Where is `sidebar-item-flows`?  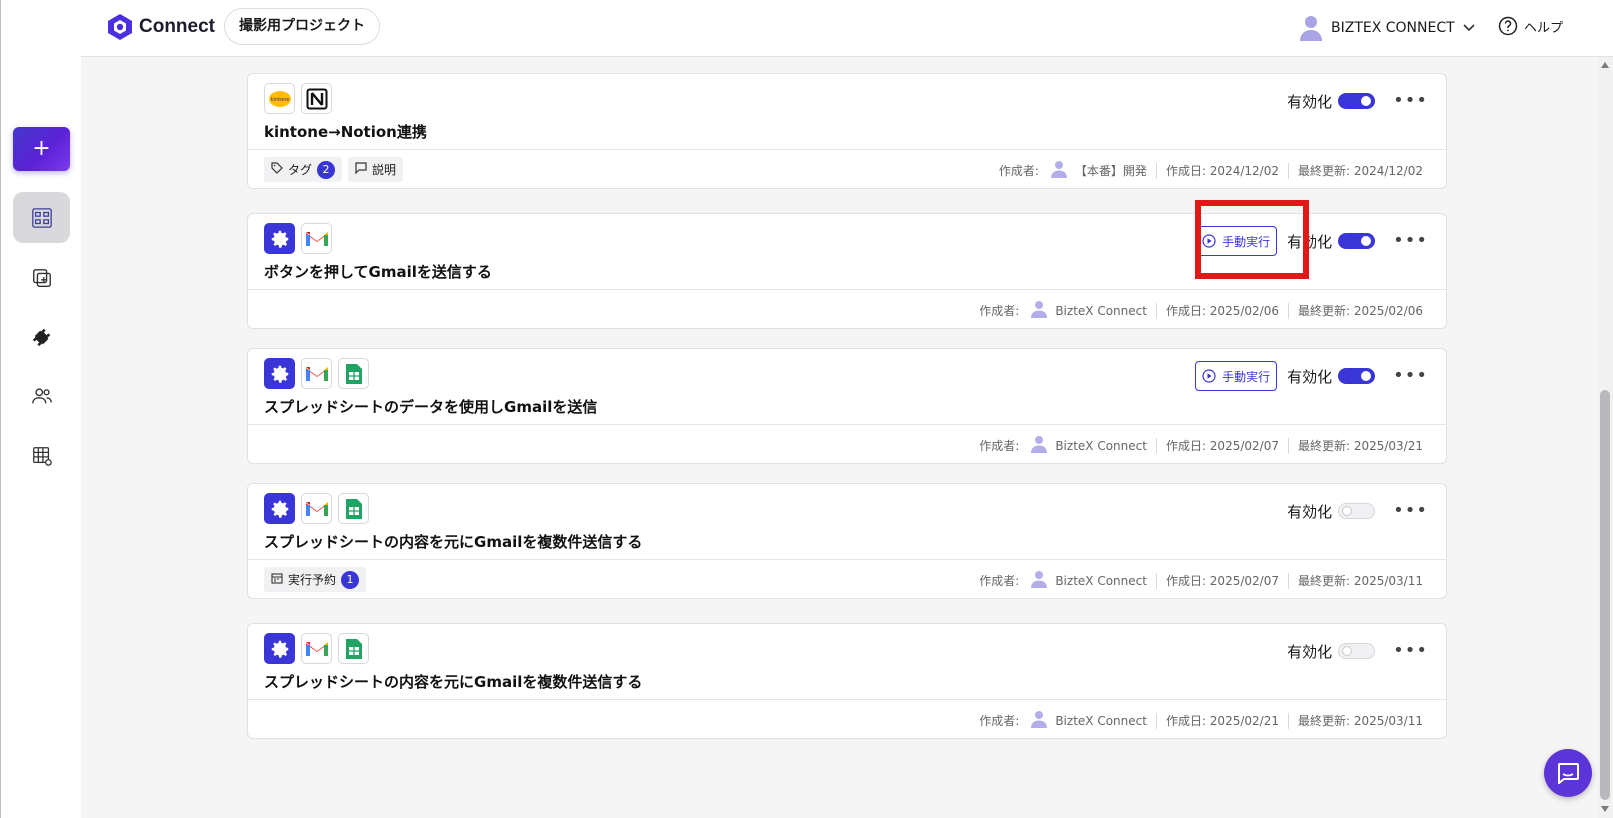
sidebar-item-flows is located at coordinates (41, 217).